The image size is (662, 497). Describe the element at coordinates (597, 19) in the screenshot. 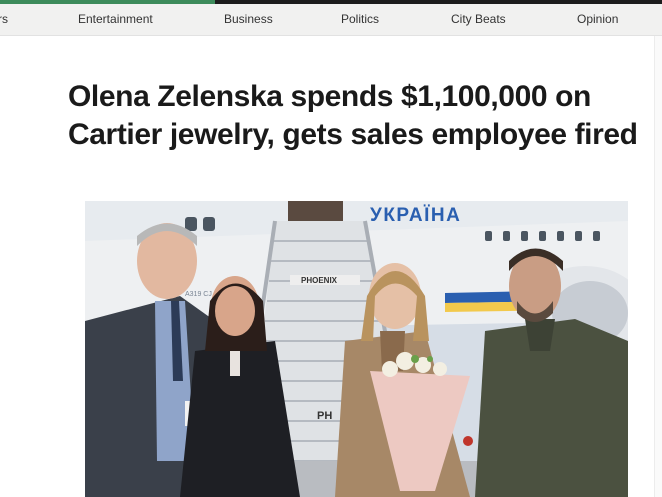

I see `nav-item-opinion: Opinion` at that location.